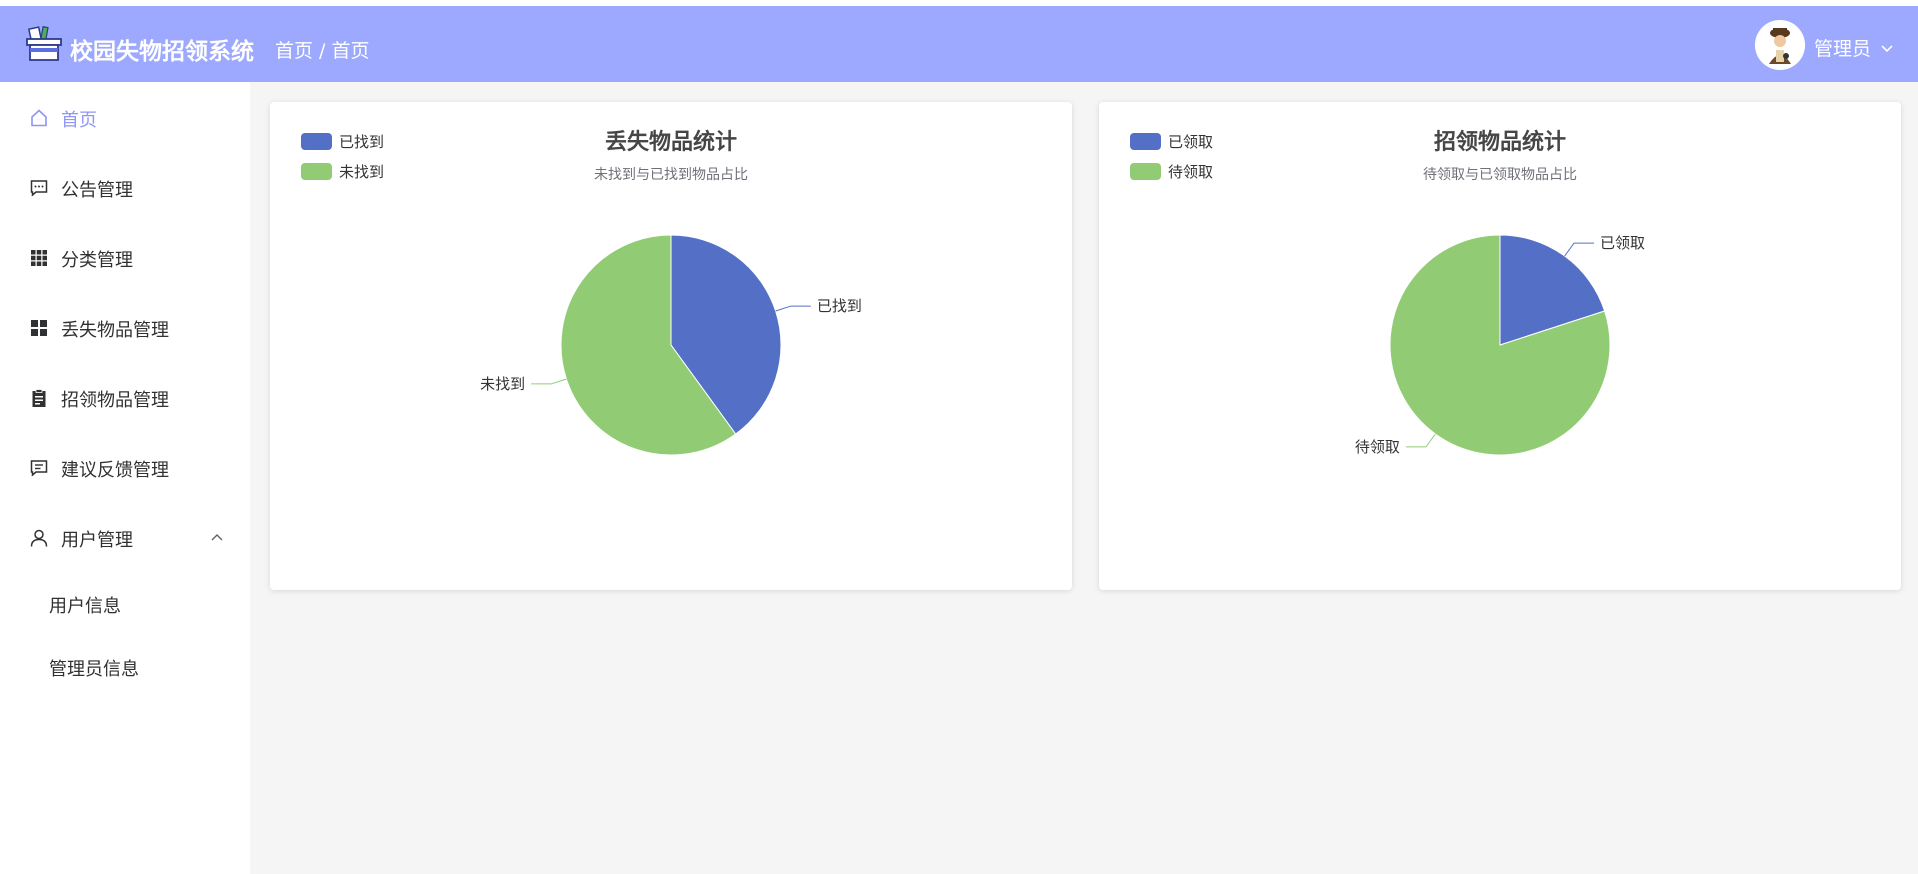 Image resolution: width=1918 pixels, height=874 pixels. What do you see at coordinates (1622, 243) in the screenshot?
I see `slice-label: 已领取` at bounding box center [1622, 243].